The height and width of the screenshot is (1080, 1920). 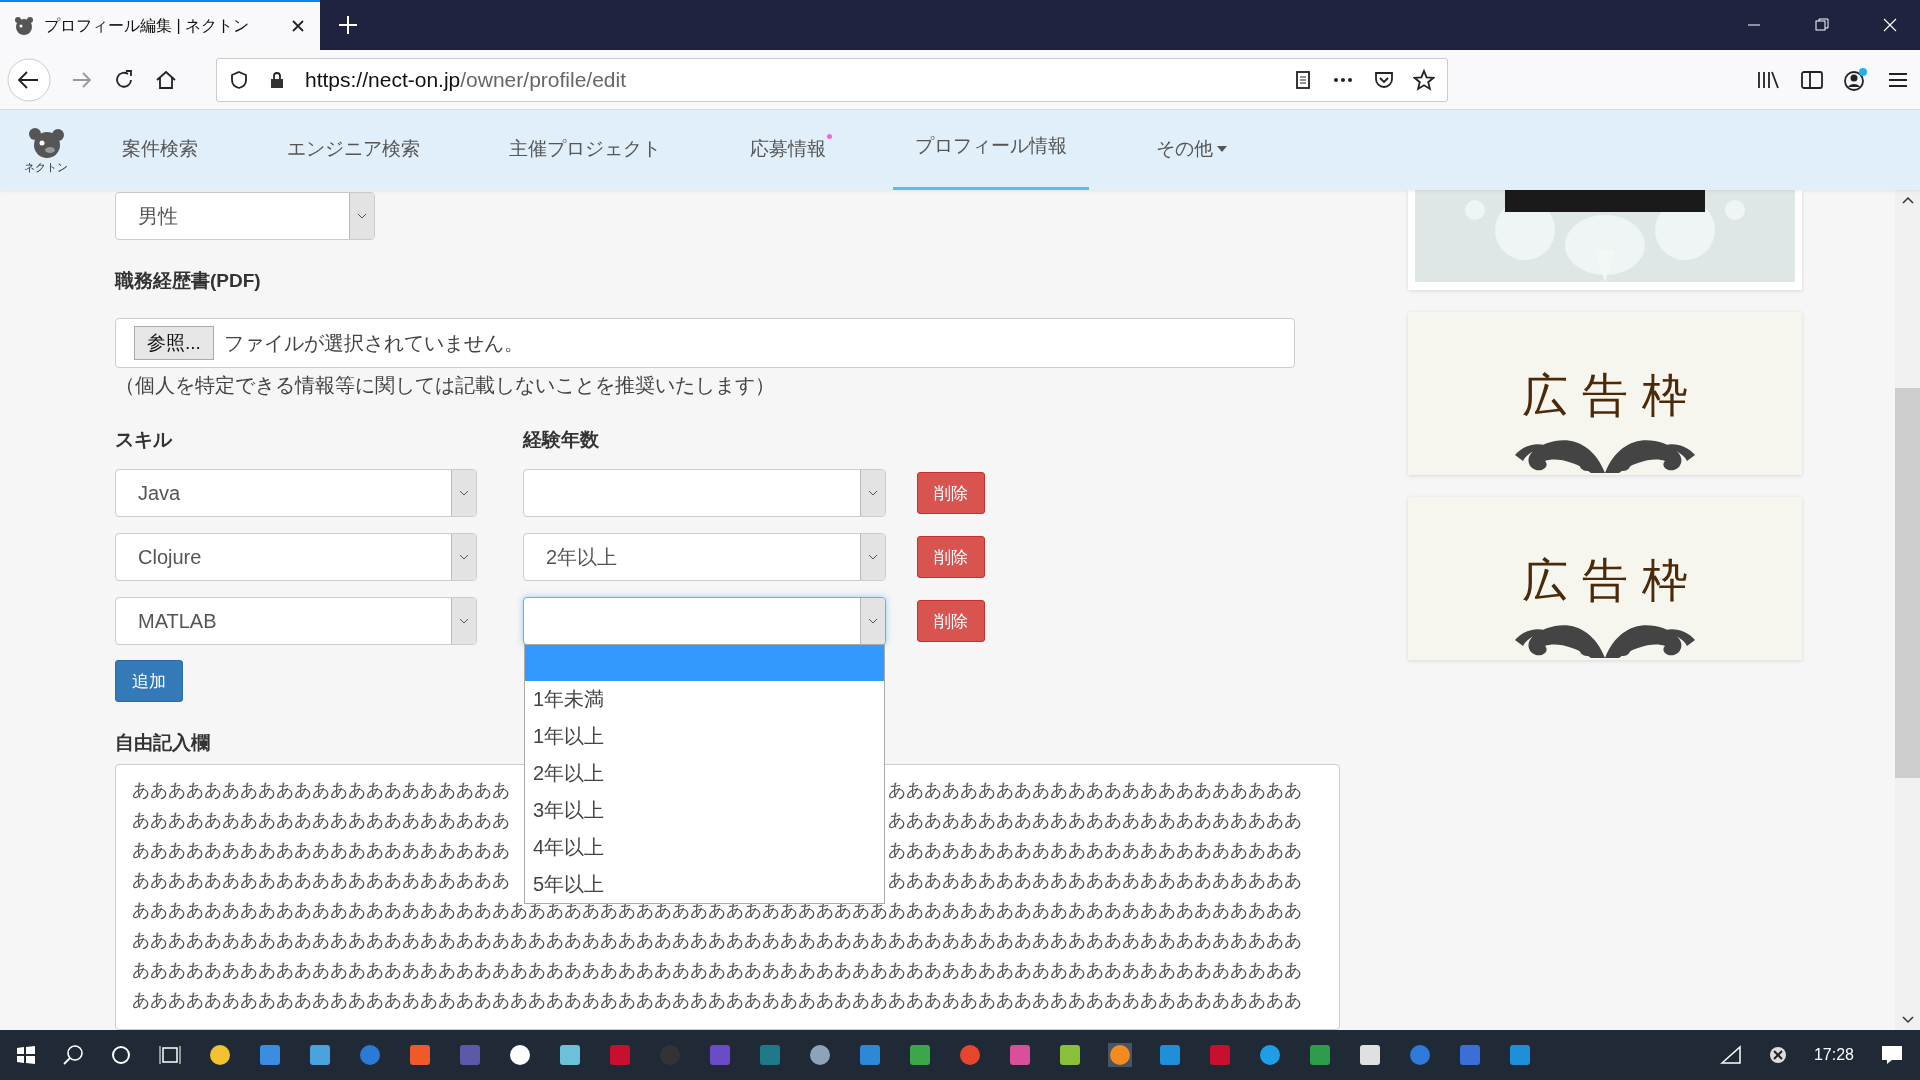 What do you see at coordinates (147, 25) in the screenshot?
I see `tab-title: プロフィール編集 | ネクトン` at bounding box center [147, 25].